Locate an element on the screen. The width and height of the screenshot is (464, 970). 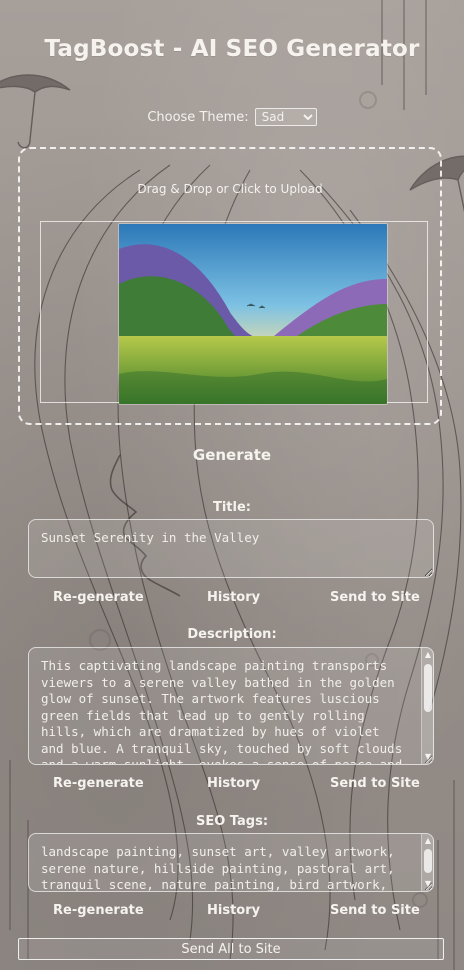
title-regenerate-button: Re-generate is located at coordinates (98, 597).